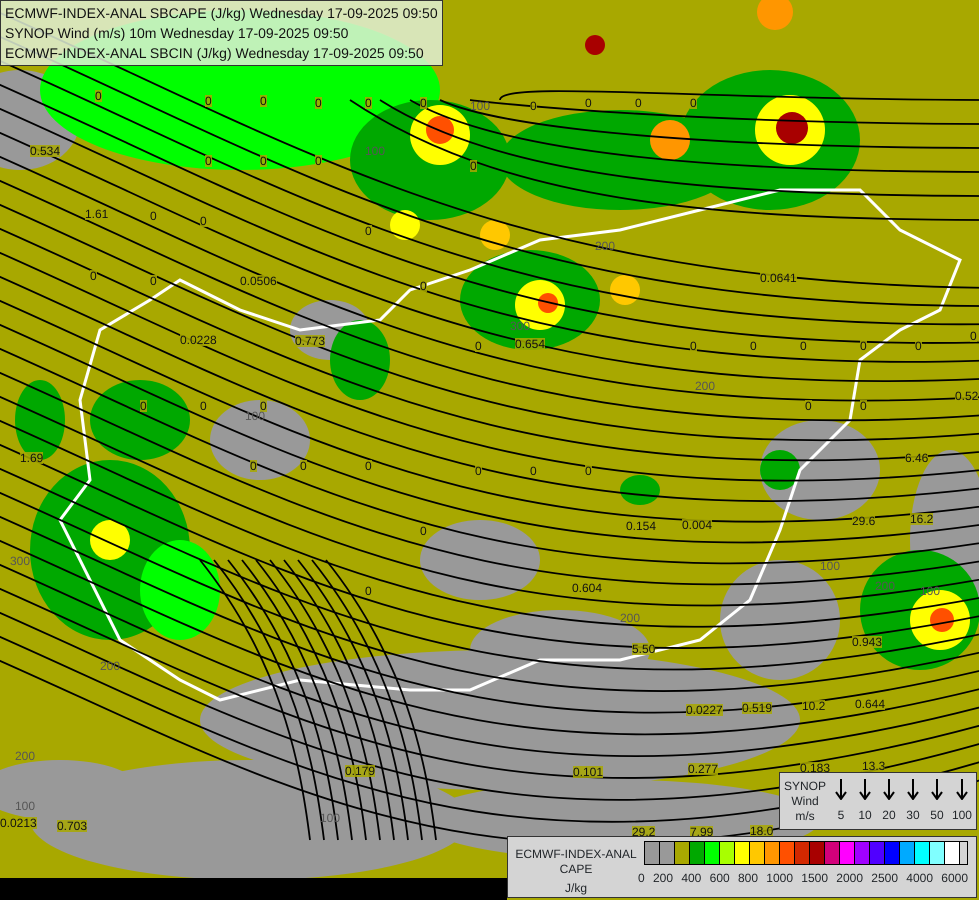 The image size is (979, 900). I want to click on station-value: 6.46, so click(916, 458).